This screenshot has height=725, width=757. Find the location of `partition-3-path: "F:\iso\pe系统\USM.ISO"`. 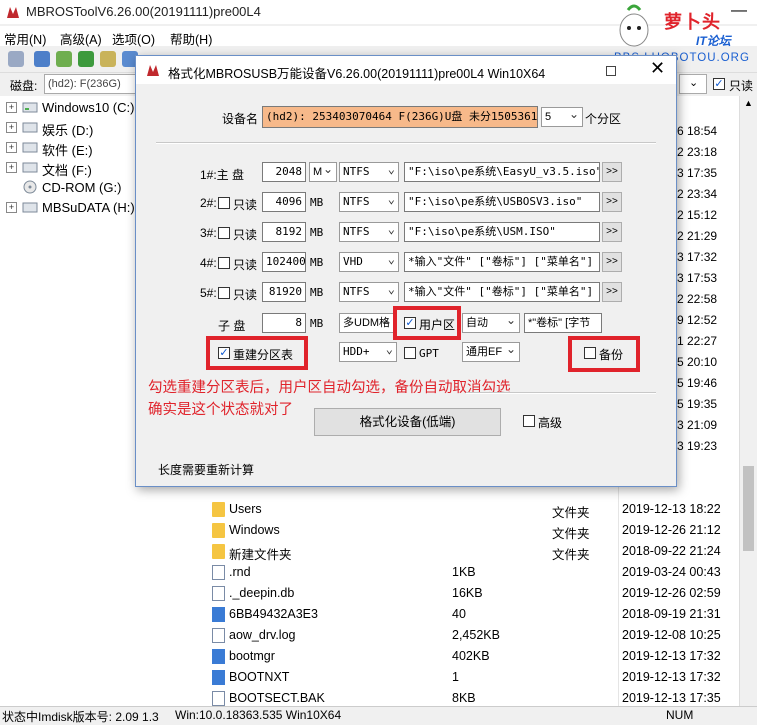

partition-3-path: "F:\iso\pe系统\USM.ISO" is located at coordinates (502, 232).